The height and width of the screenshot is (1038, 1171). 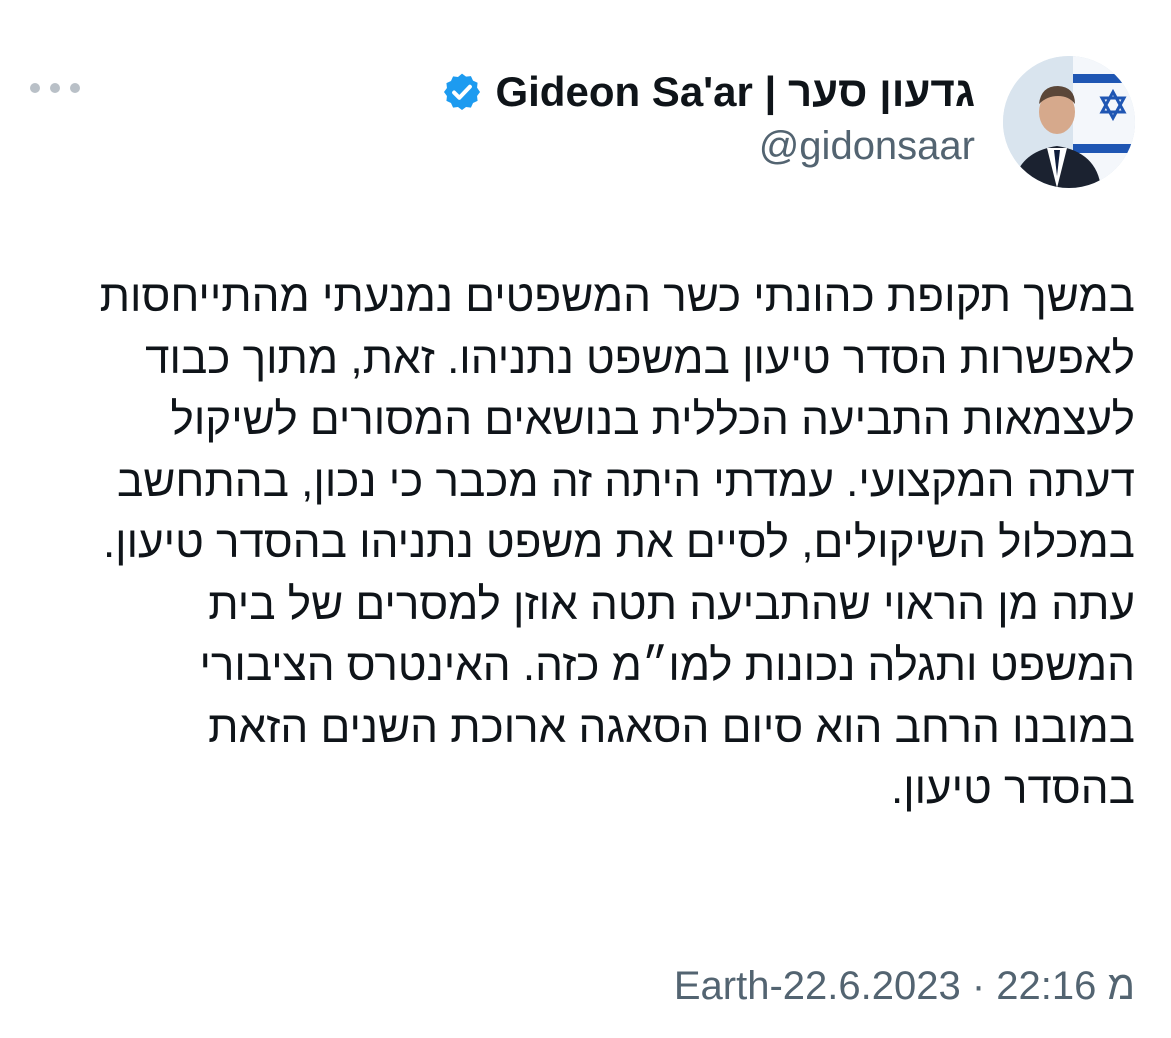 I want to click on author-display-name: גדעון סער | Gideon Sa'ar, so click(x=735, y=92).